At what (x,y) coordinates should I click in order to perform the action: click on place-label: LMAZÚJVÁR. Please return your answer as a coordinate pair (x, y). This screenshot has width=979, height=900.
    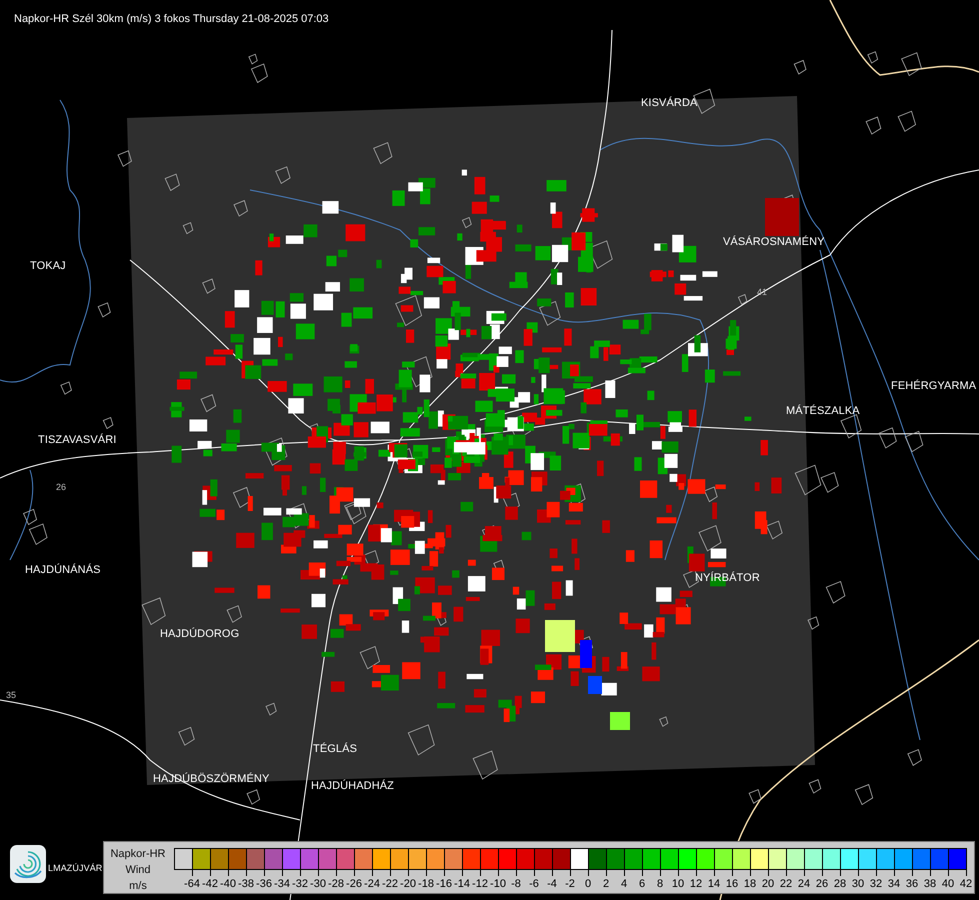
    Looking at the image, I should click on (75, 868).